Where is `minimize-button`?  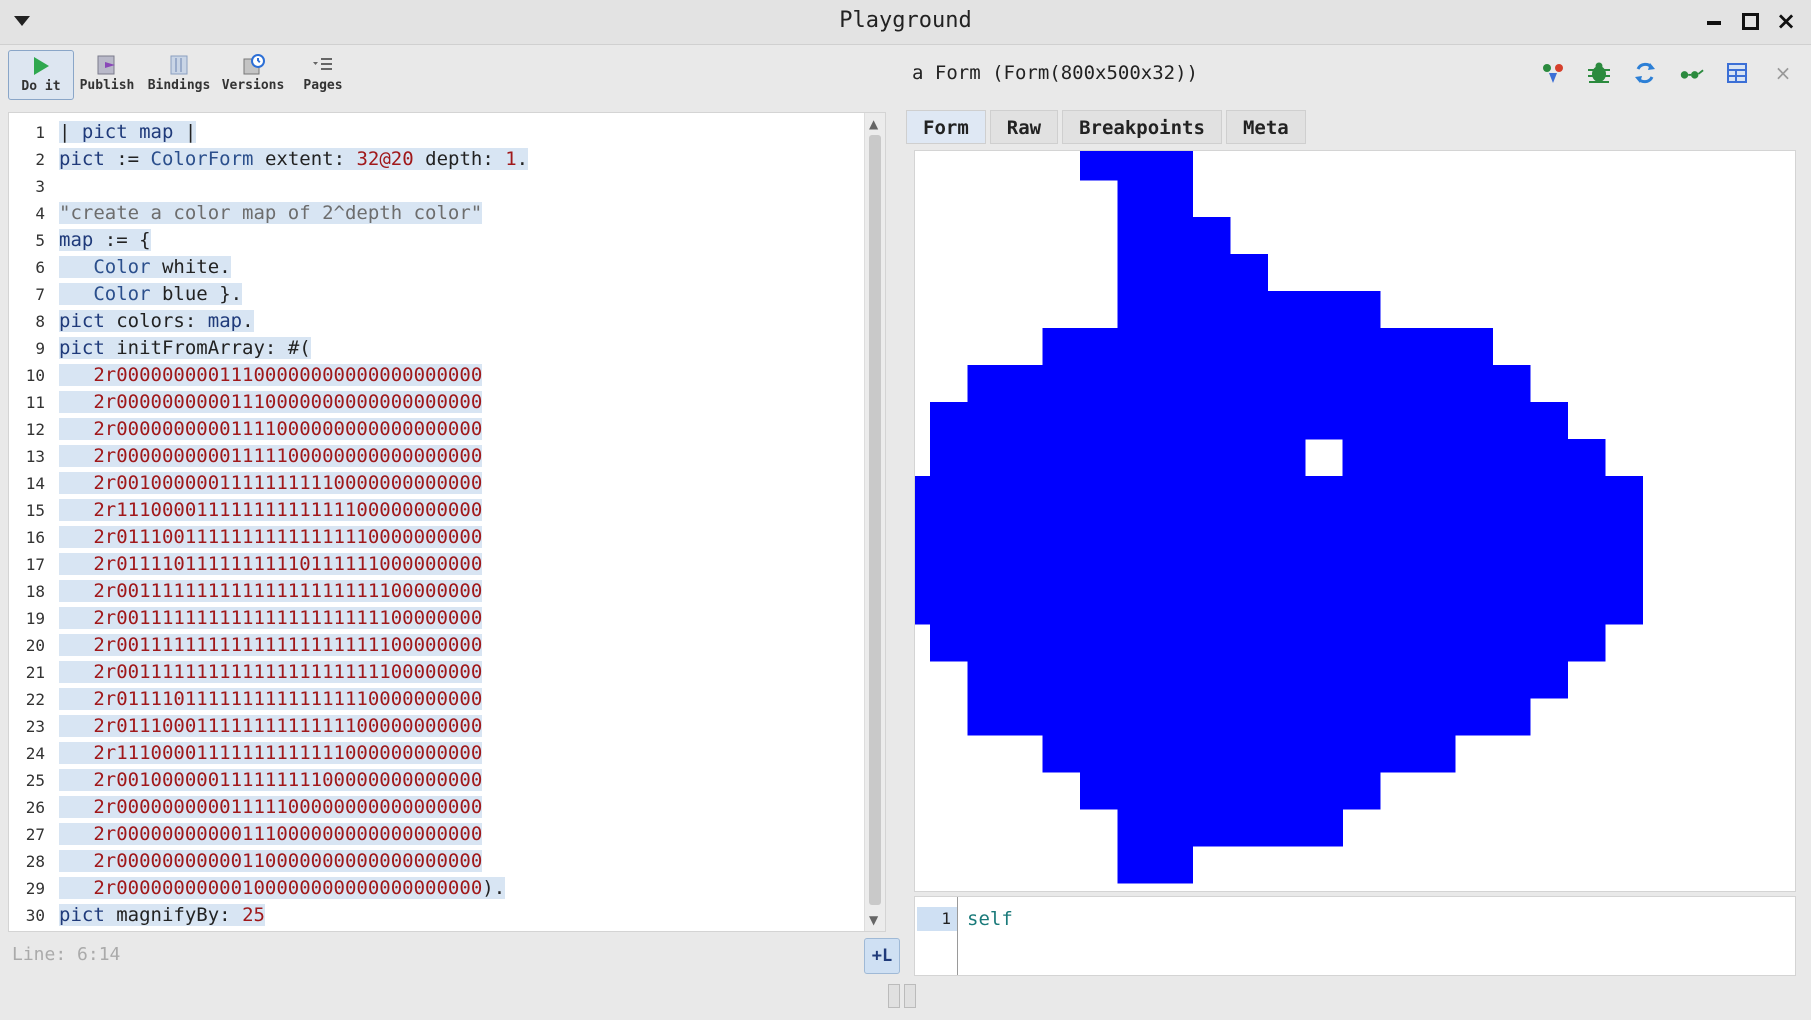 minimize-button is located at coordinates (1714, 21).